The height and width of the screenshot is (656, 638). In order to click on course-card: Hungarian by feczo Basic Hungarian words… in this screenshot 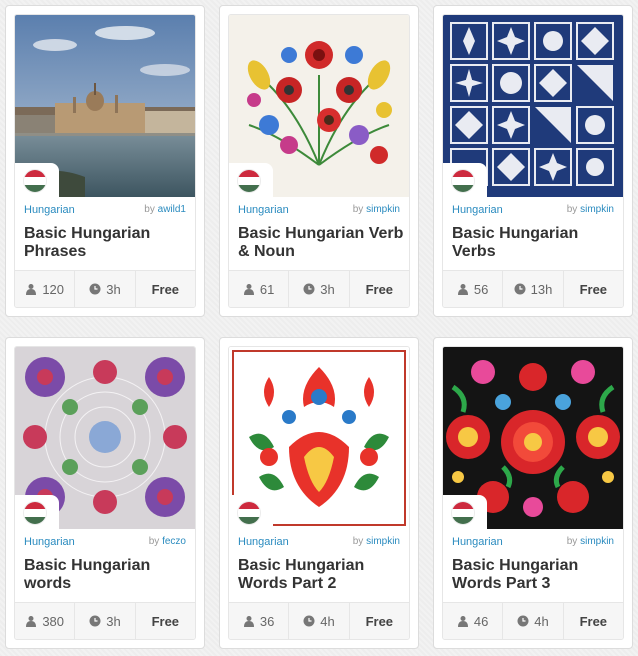, I will do `click(105, 493)`.